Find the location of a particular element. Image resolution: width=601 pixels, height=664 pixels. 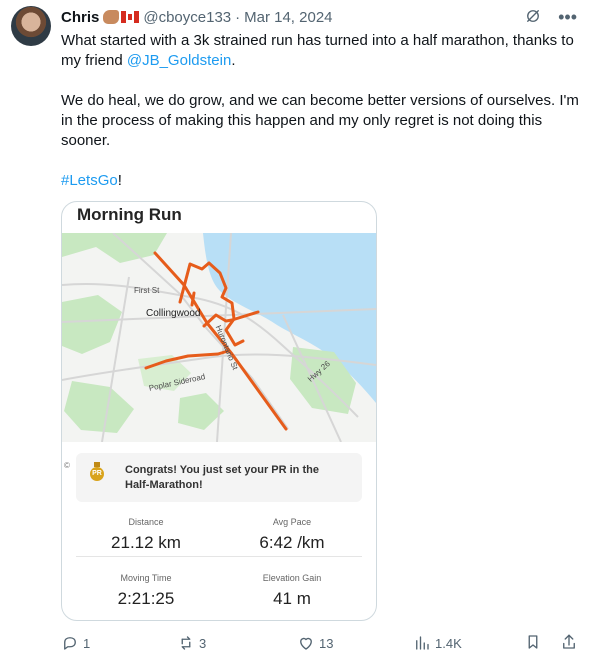

flexed-biceps-icon is located at coordinates (111, 17).